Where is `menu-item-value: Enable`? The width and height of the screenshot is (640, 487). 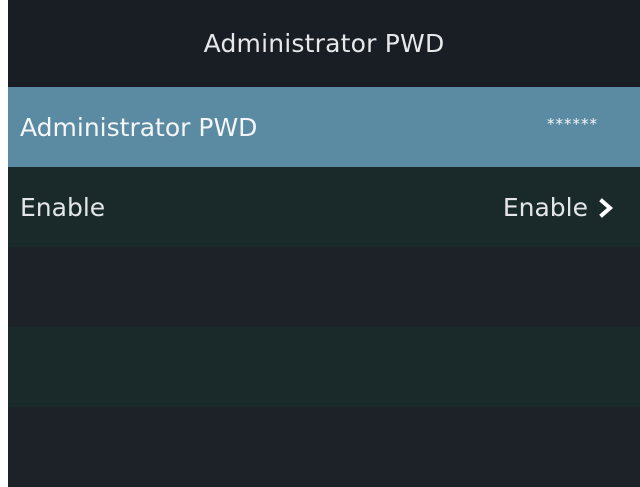 menu-item-value: Enable is located at coordinates (559, 207).